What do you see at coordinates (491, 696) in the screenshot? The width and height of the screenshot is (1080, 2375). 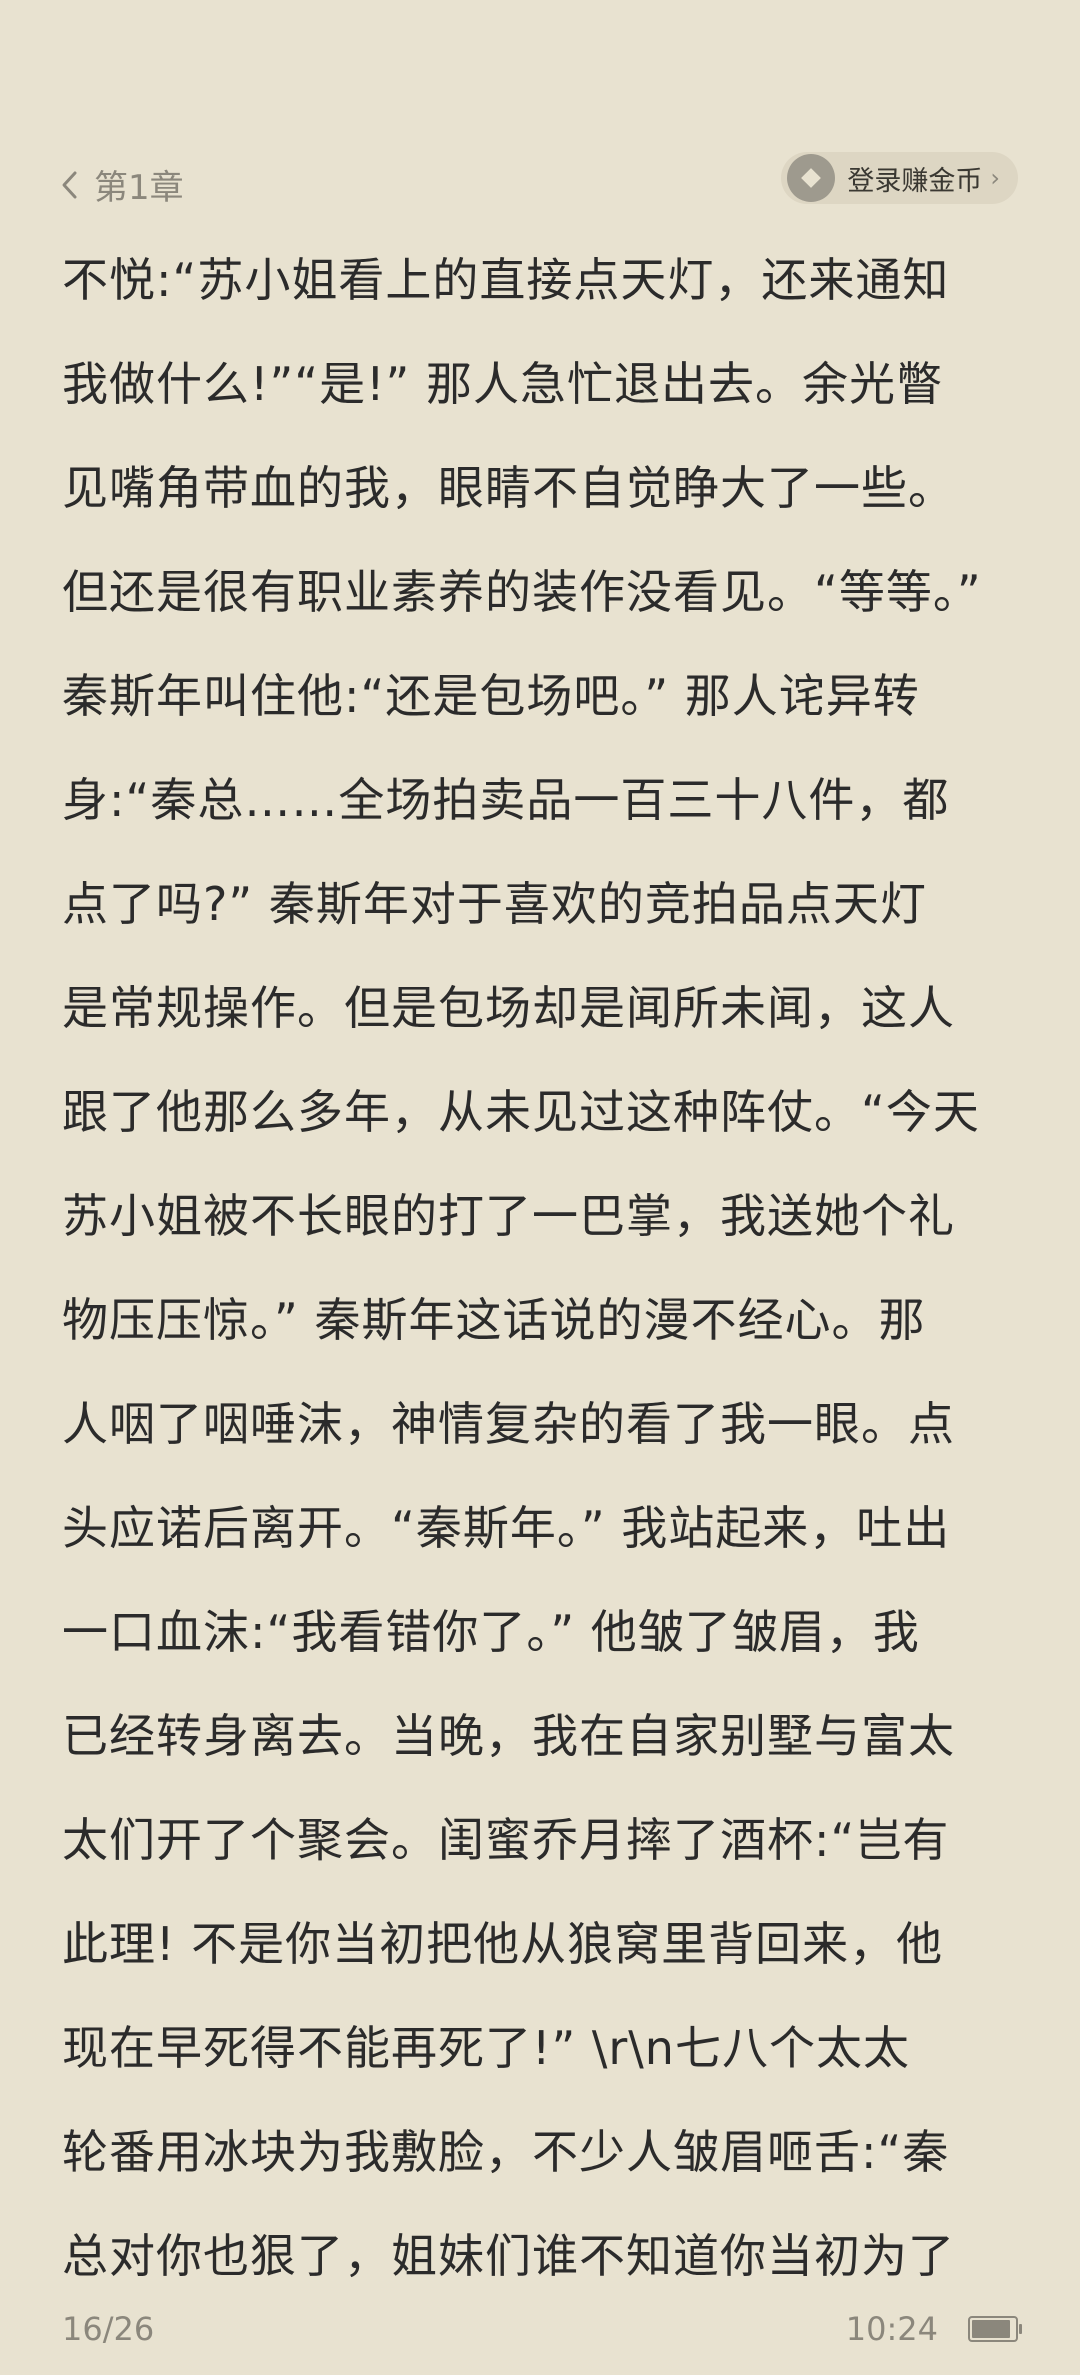 I see `text-line: 秦斯年叫住他:“还是包场吧。” 那人诧异转` at bounding box center [491, 696].